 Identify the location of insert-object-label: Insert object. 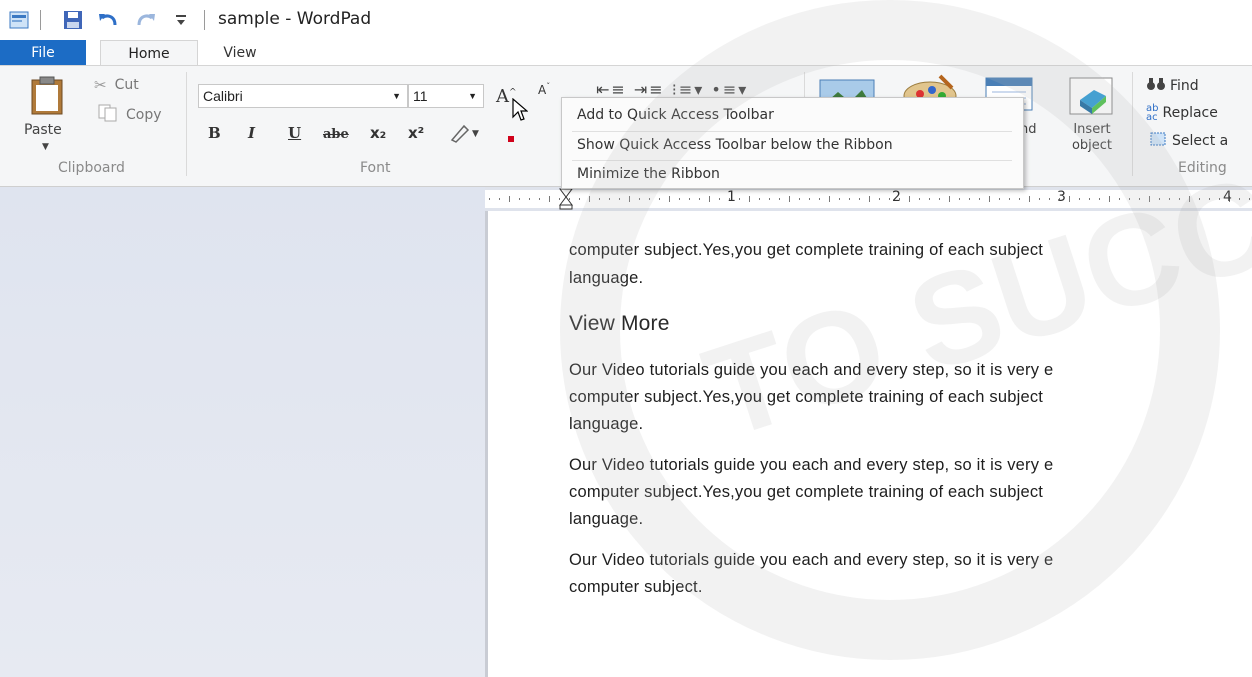
(1092, 138).